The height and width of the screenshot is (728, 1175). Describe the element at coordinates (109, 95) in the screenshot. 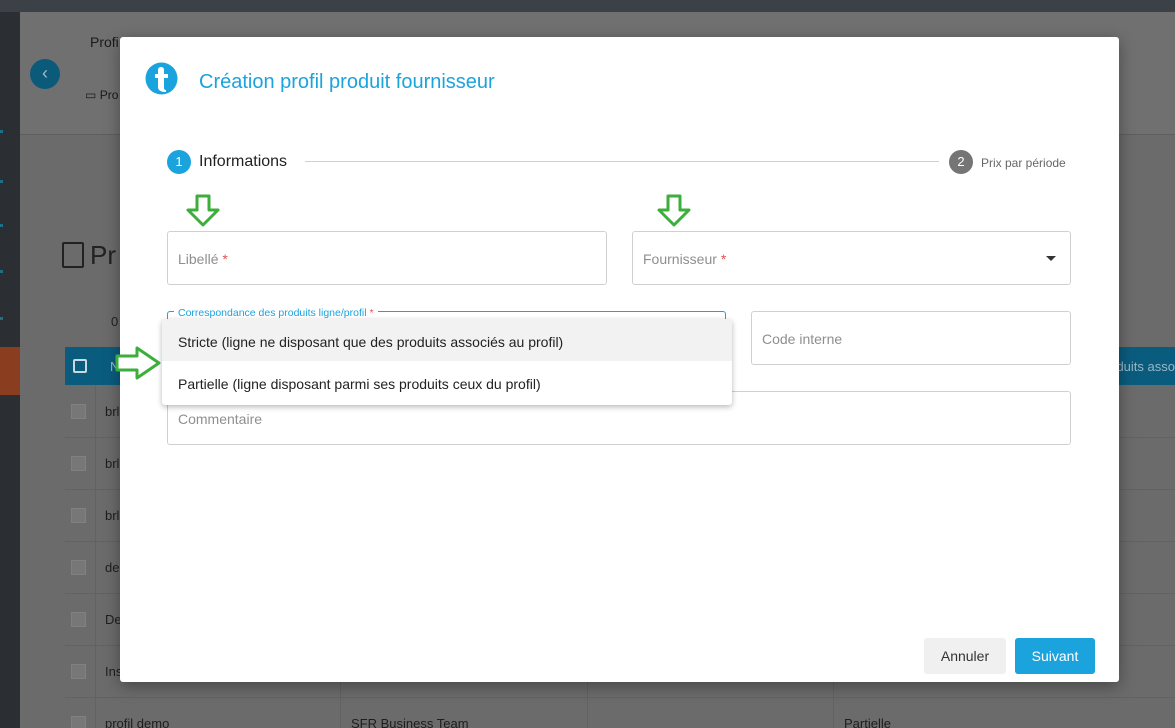

I see `sub-breadcrumb-label: Pro` at that location.